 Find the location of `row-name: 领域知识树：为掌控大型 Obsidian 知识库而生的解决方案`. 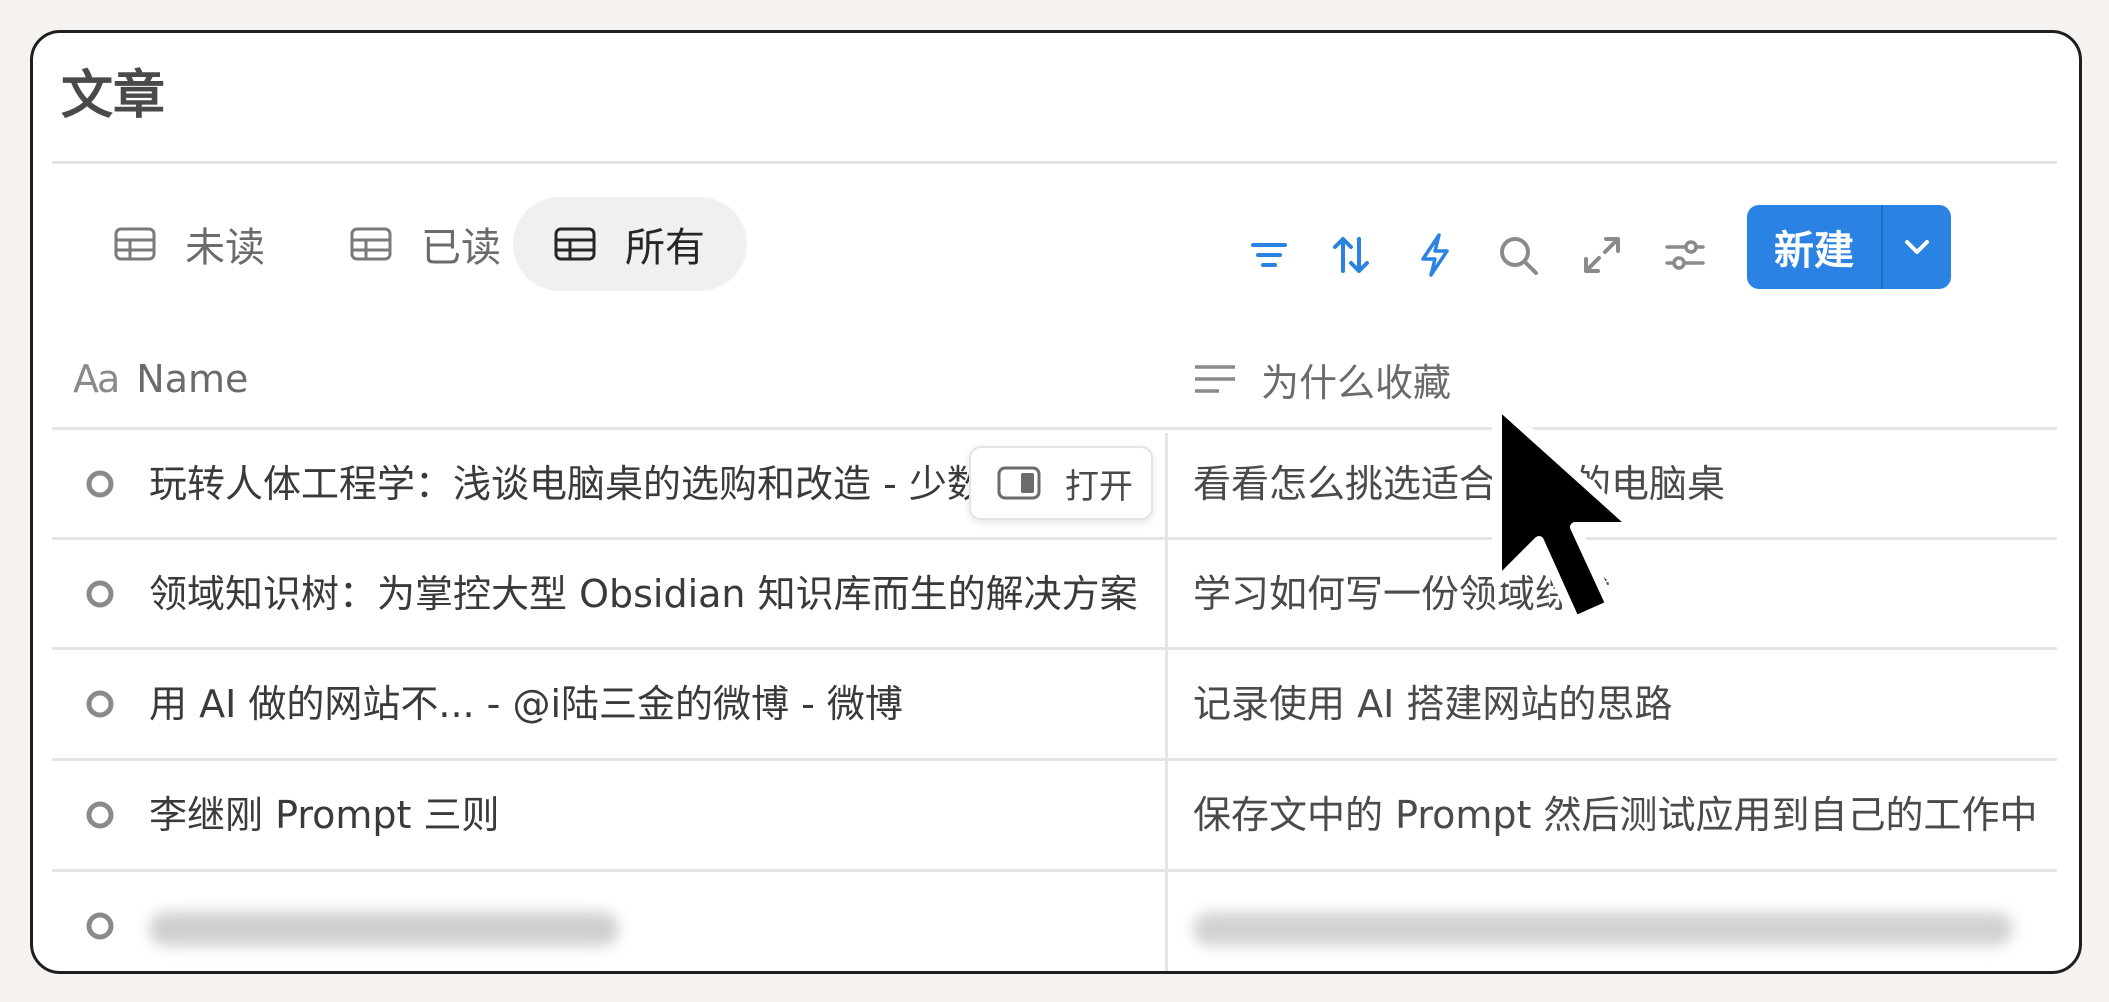

row-name: 领域知识树：为掌控大型 Obsidian 知识库而生的解决方案 is located at coordinates (654, 594).